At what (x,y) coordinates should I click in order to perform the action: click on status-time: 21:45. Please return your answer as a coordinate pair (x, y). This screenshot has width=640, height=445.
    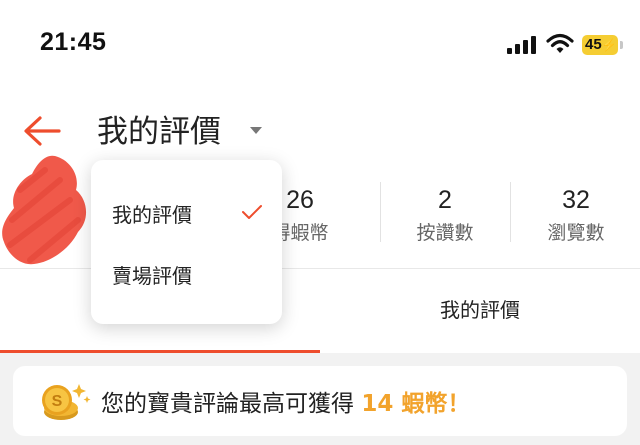
    Looking at the image, I should click on (73, 42).